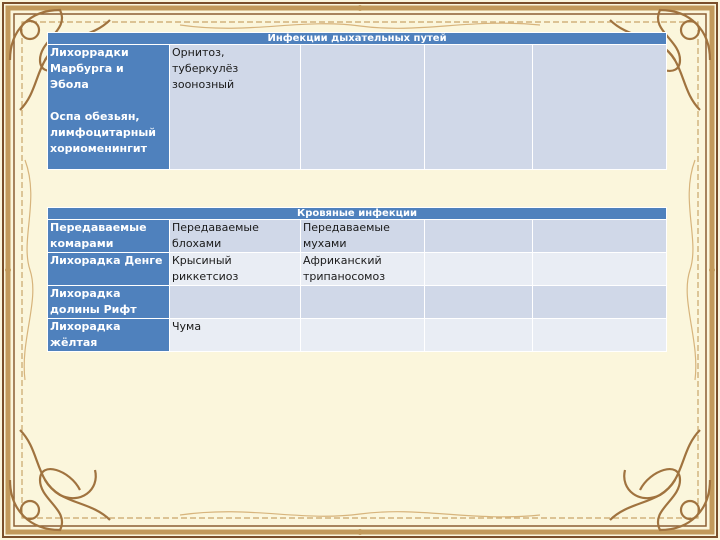  Describe the element at coordinates (357, 38) in the screenshot. I see `table-title: Инфекции дыхательных путей` at that location.